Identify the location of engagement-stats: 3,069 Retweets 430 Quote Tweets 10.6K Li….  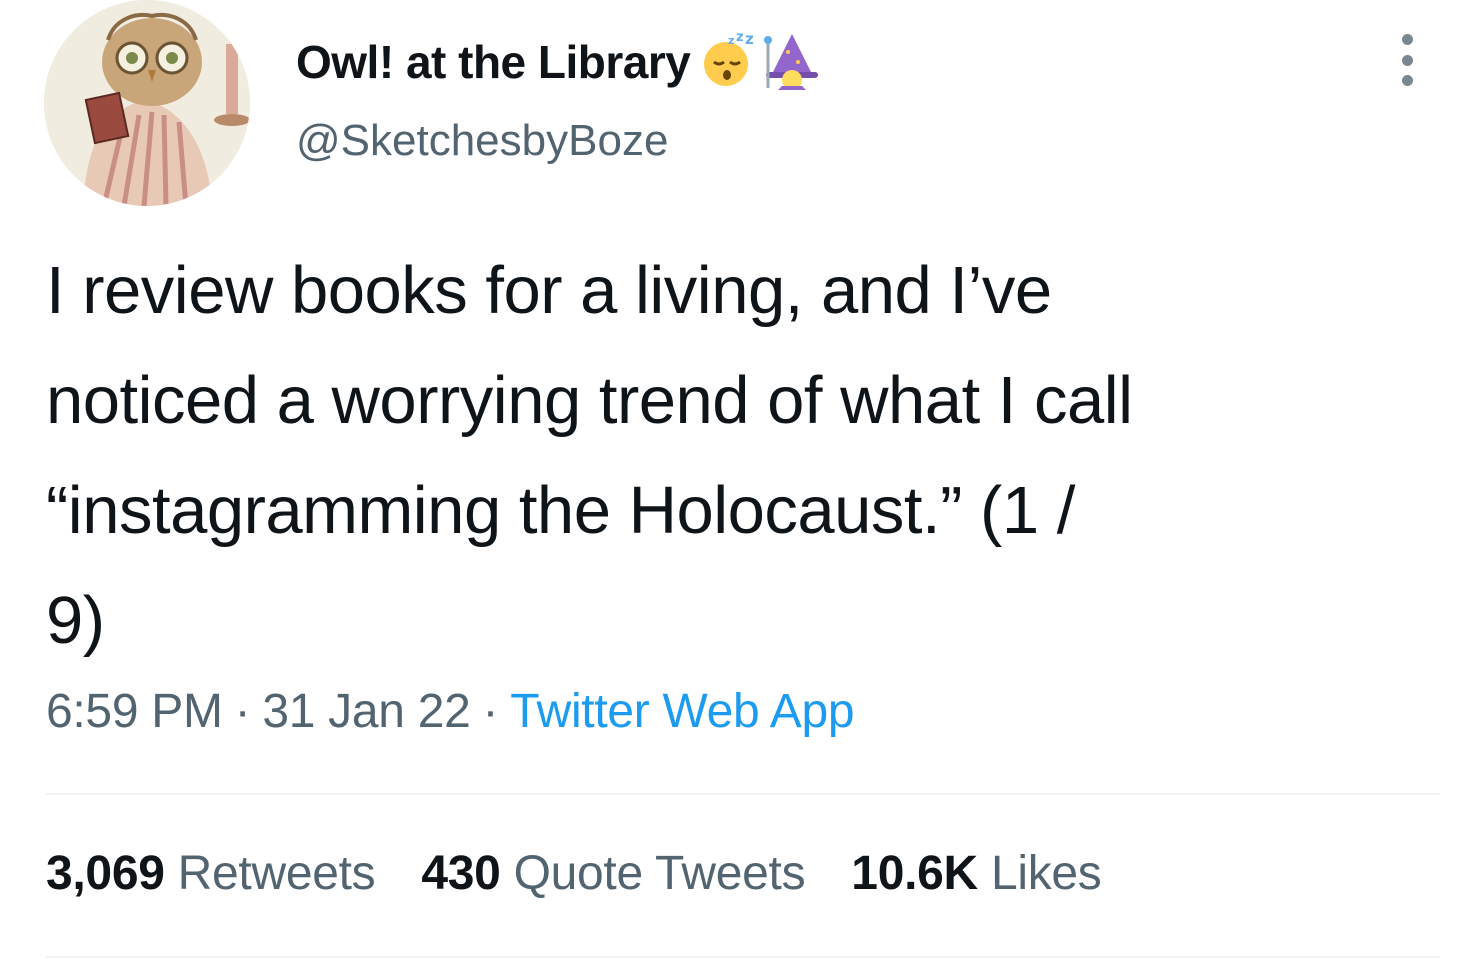
(597, 873).